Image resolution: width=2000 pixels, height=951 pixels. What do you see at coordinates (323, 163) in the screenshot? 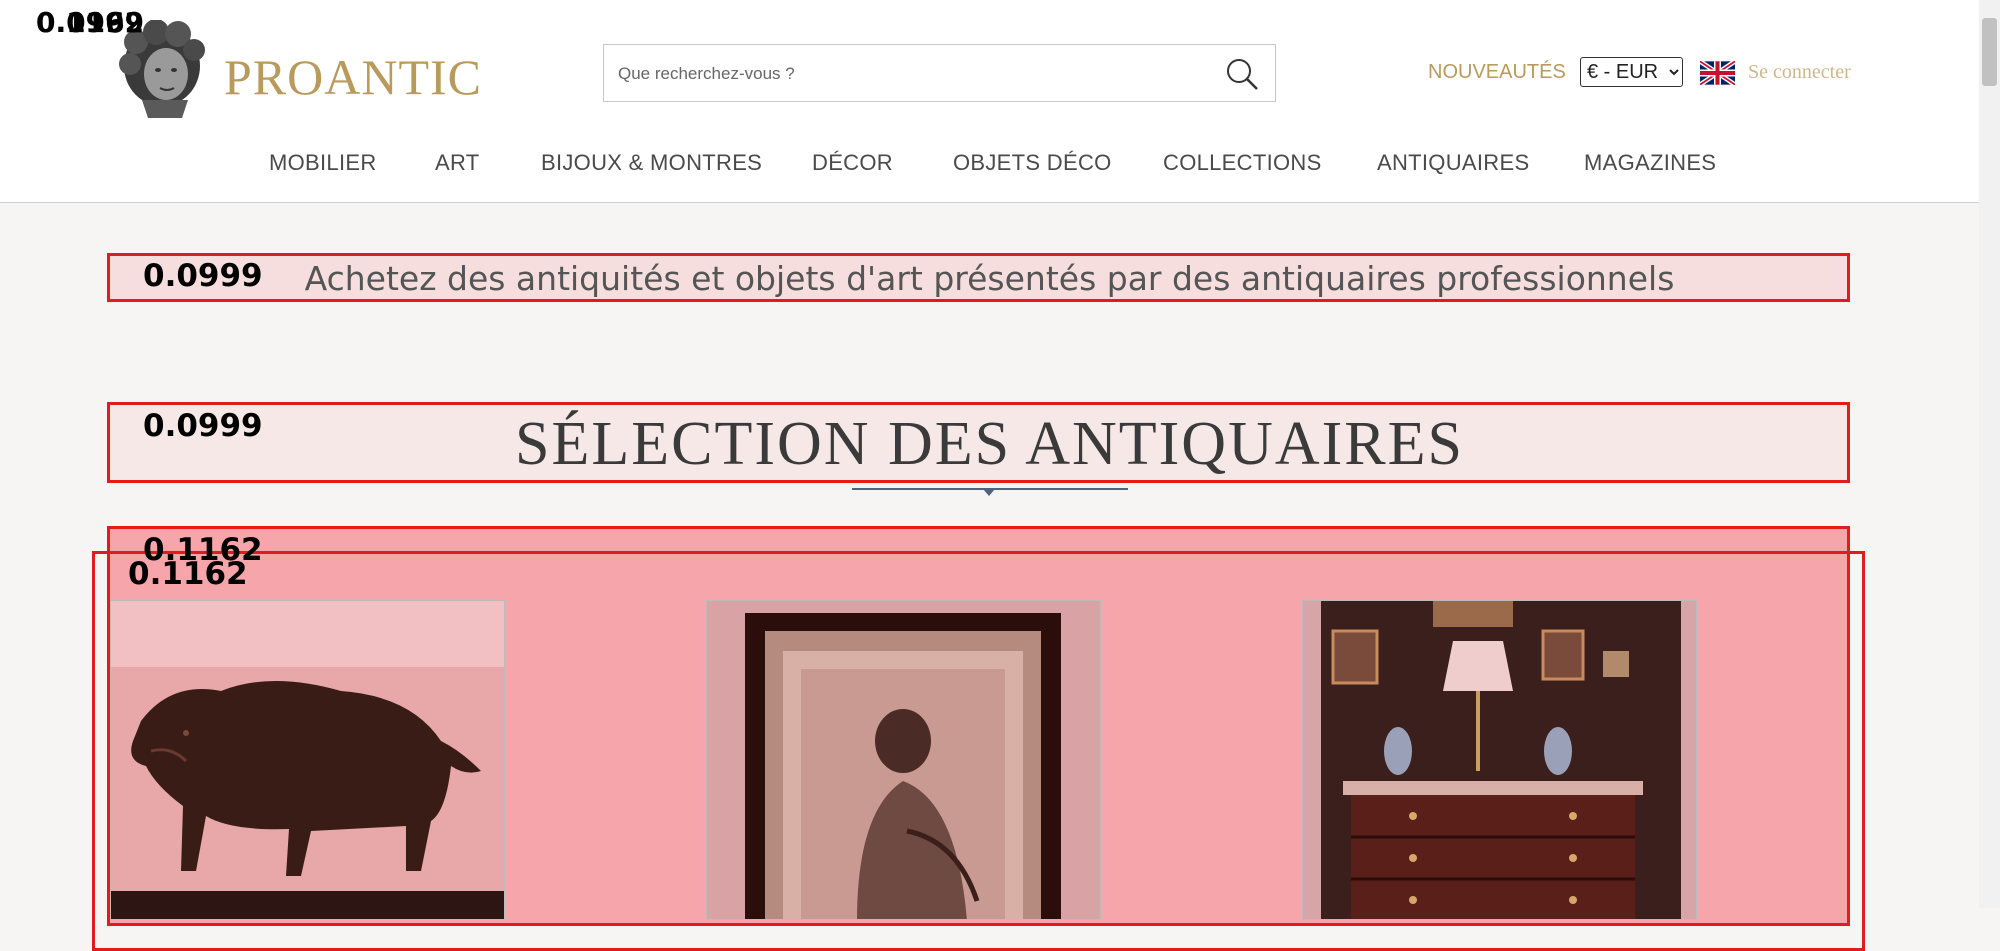
I see `nav-item-mobilier: MOBILIER` at bounding box center [323, 163].